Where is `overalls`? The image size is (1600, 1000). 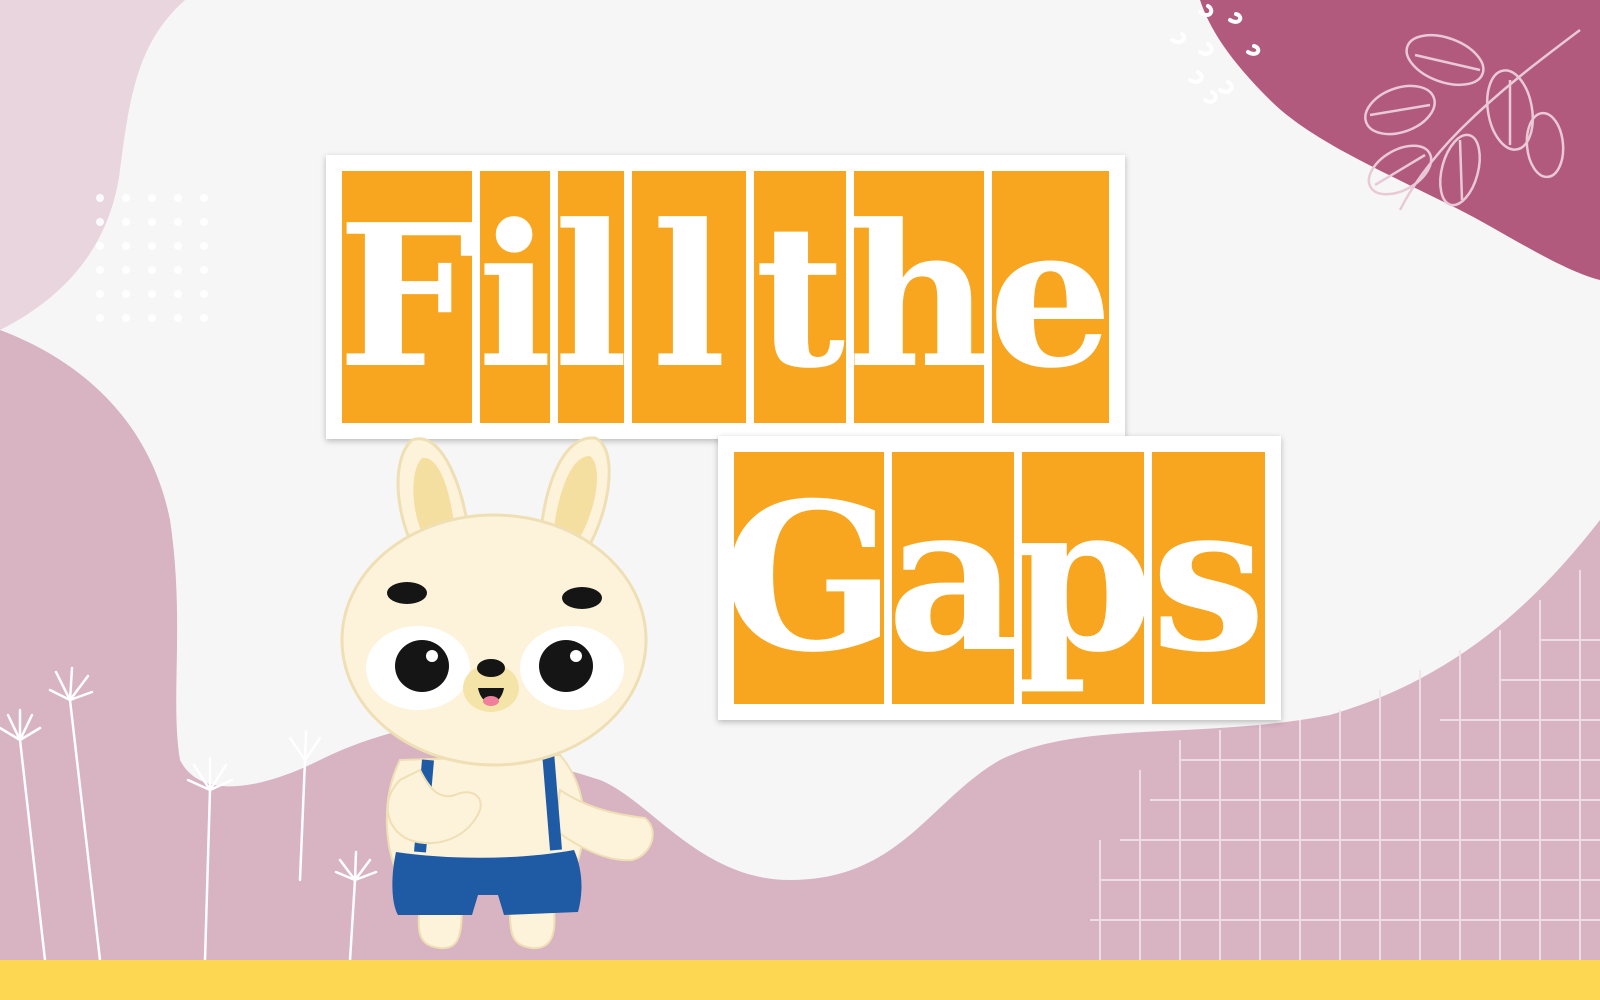
overalls is located at coordinates (487, 882).